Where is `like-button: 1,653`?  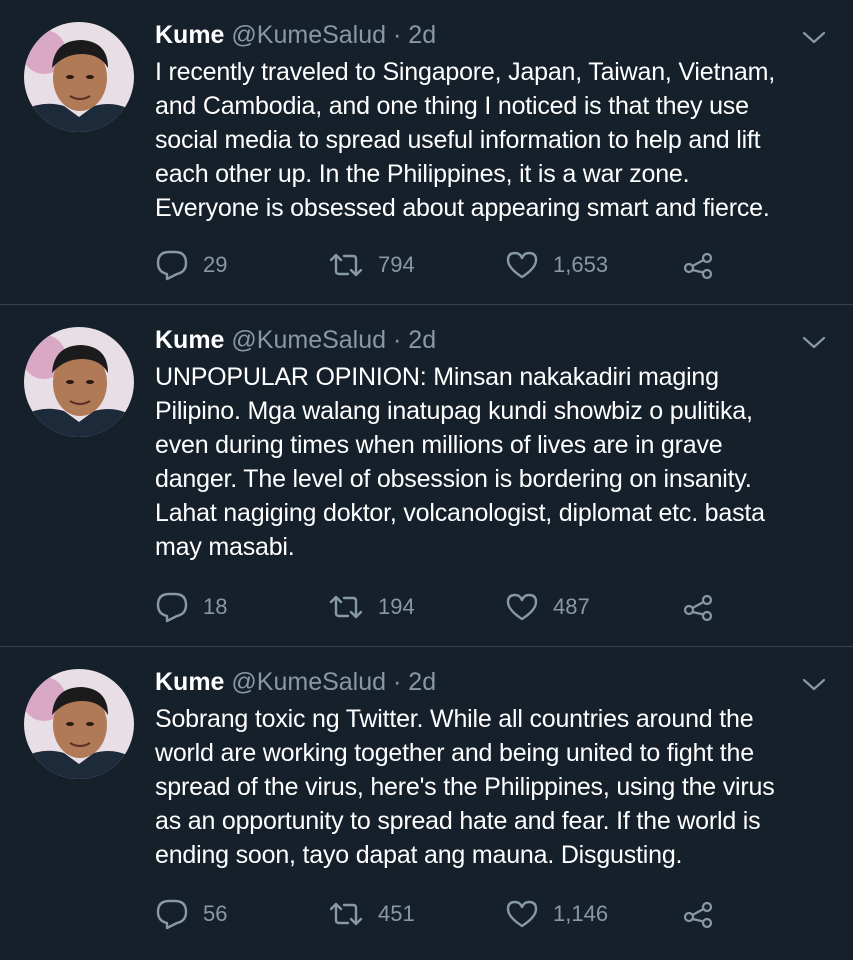
like-button: 1,653 is located at coordinates (556, 265).